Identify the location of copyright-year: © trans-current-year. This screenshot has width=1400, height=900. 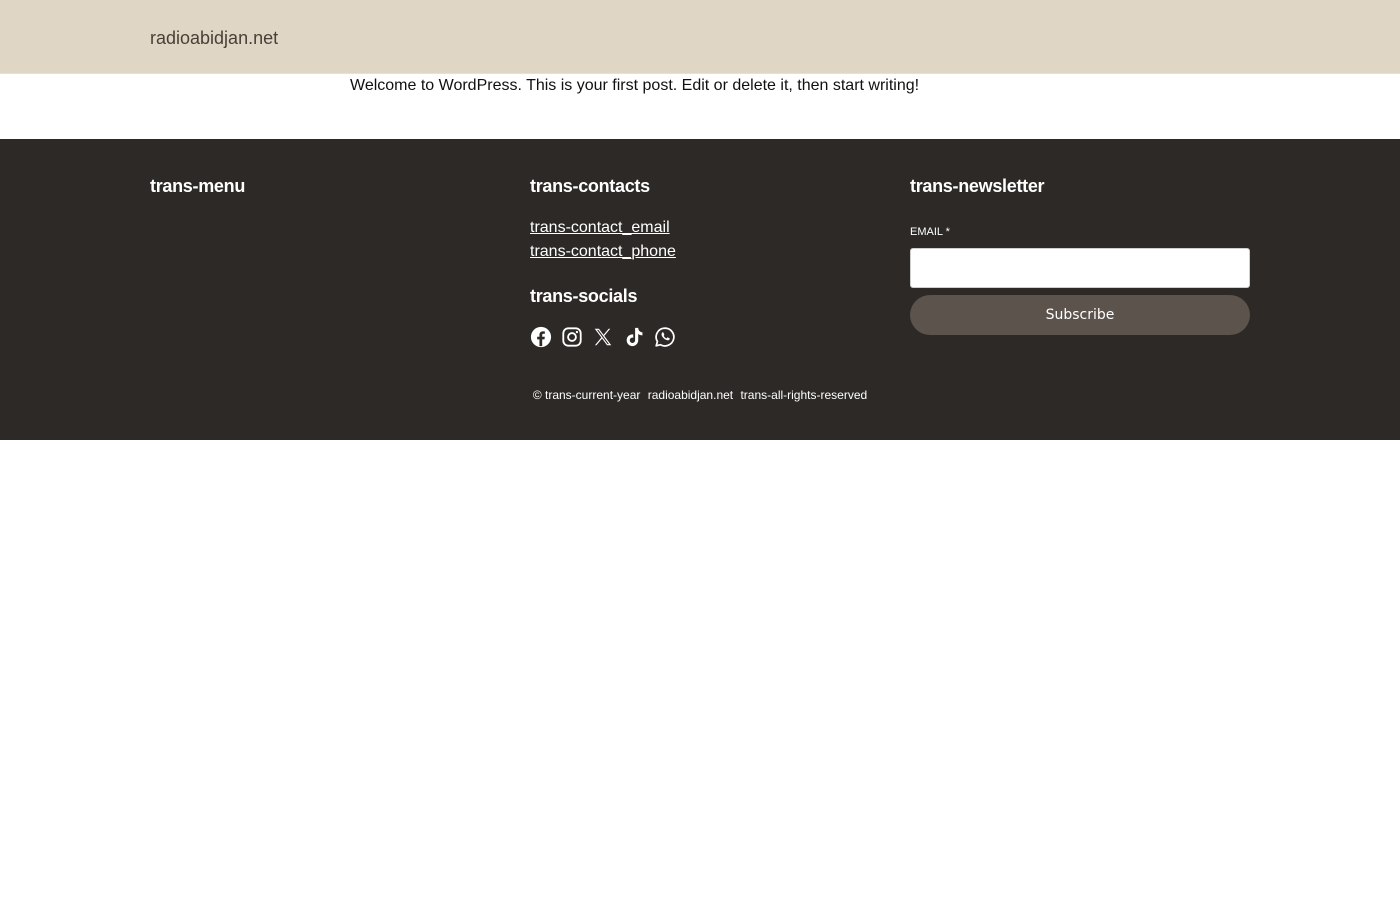
(586, 395).